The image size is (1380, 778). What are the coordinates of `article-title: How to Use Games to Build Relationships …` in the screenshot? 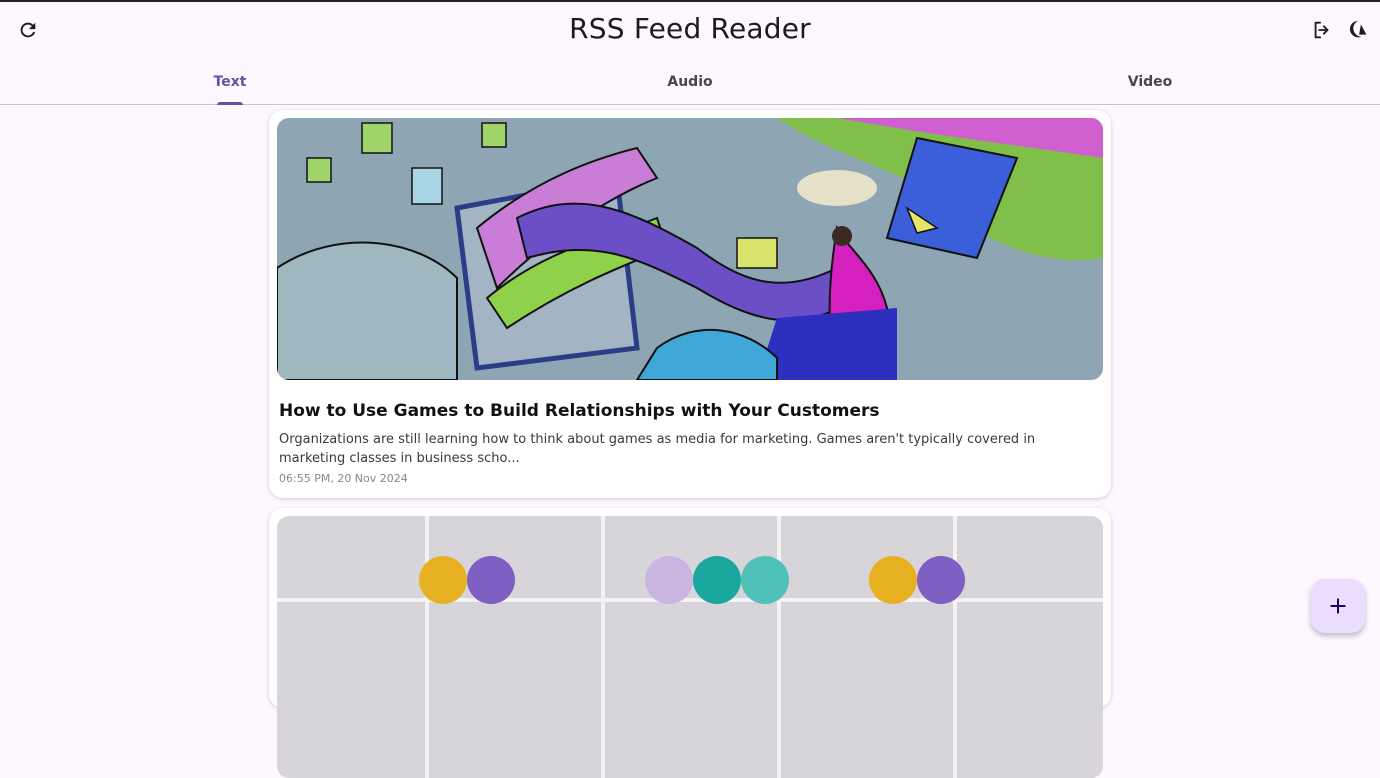 It's located at (579, 411).